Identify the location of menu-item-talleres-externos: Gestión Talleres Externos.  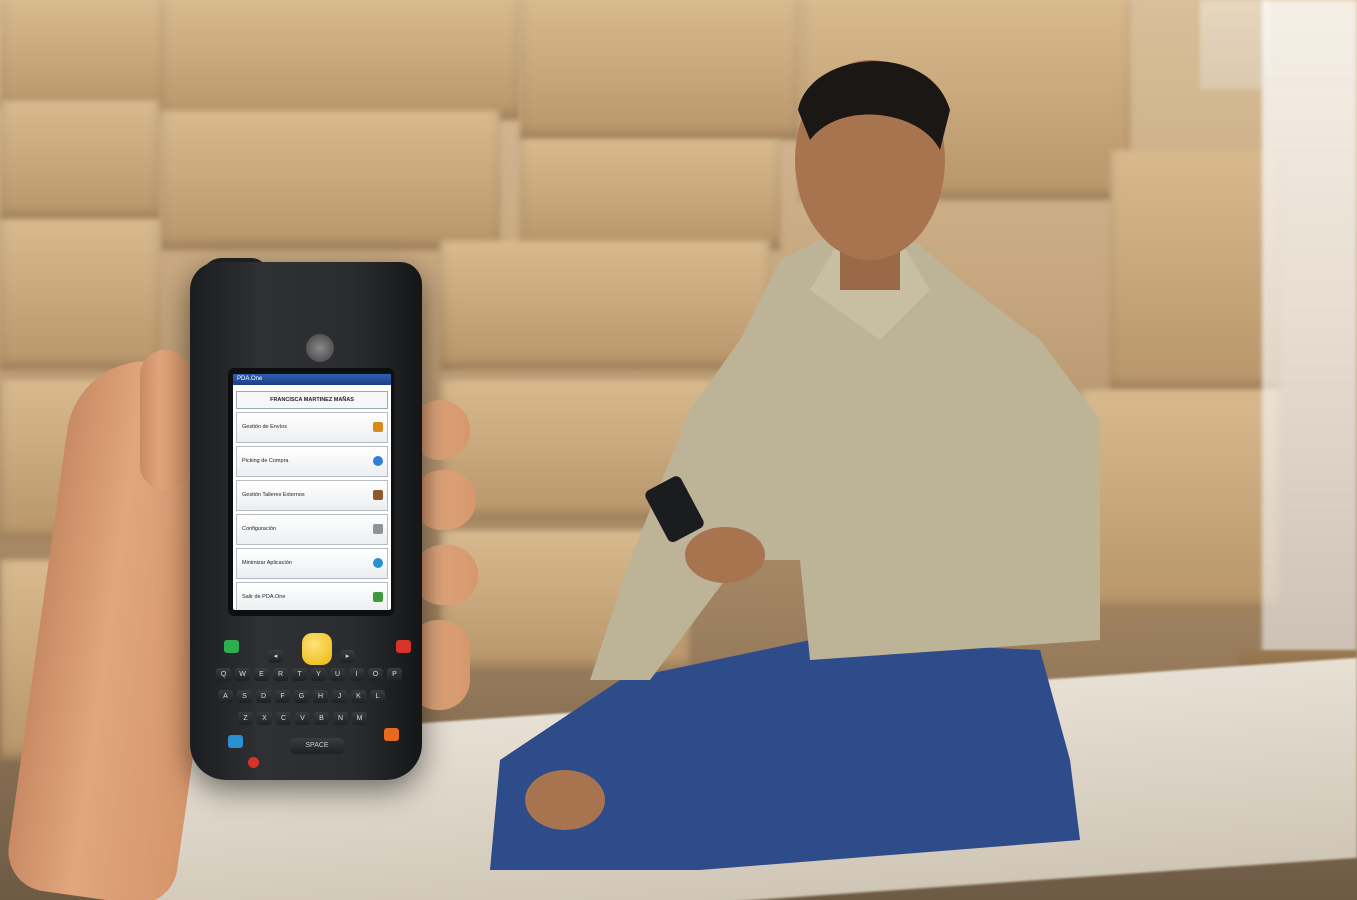
(312, 495).